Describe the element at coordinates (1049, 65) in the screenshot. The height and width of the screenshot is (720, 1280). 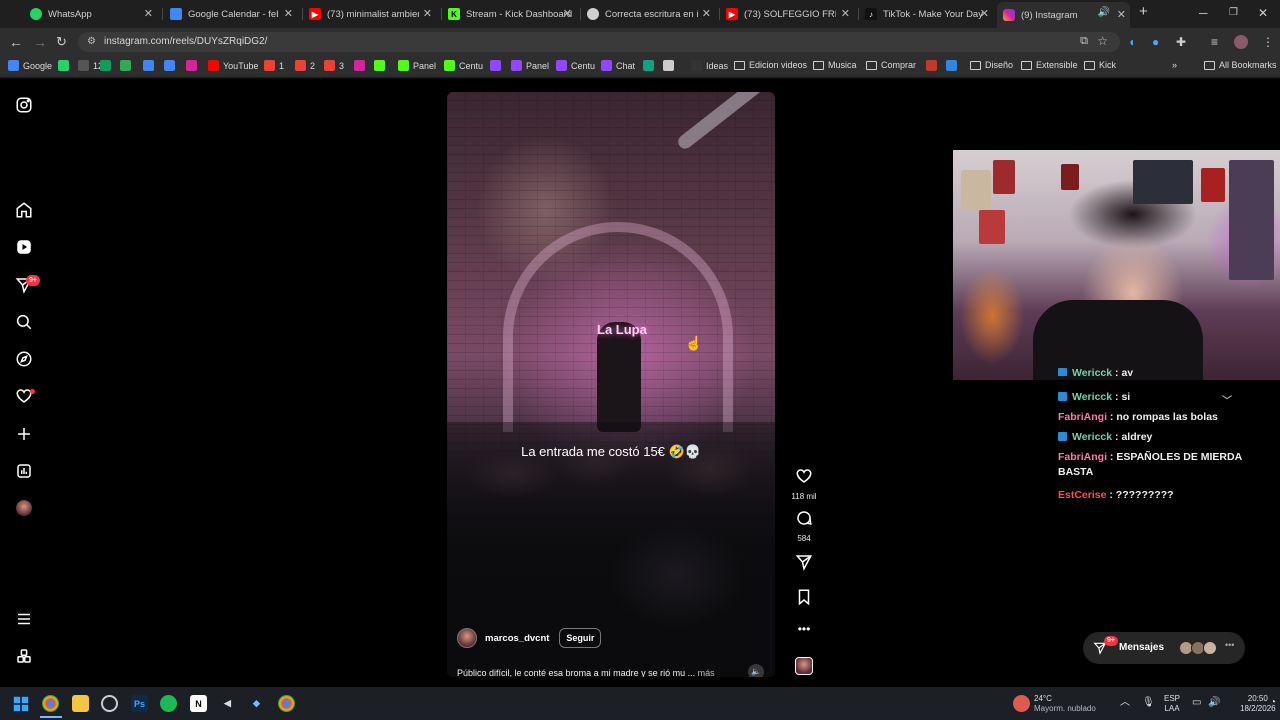
I see `bookmark-folder: Extensible` at that location.